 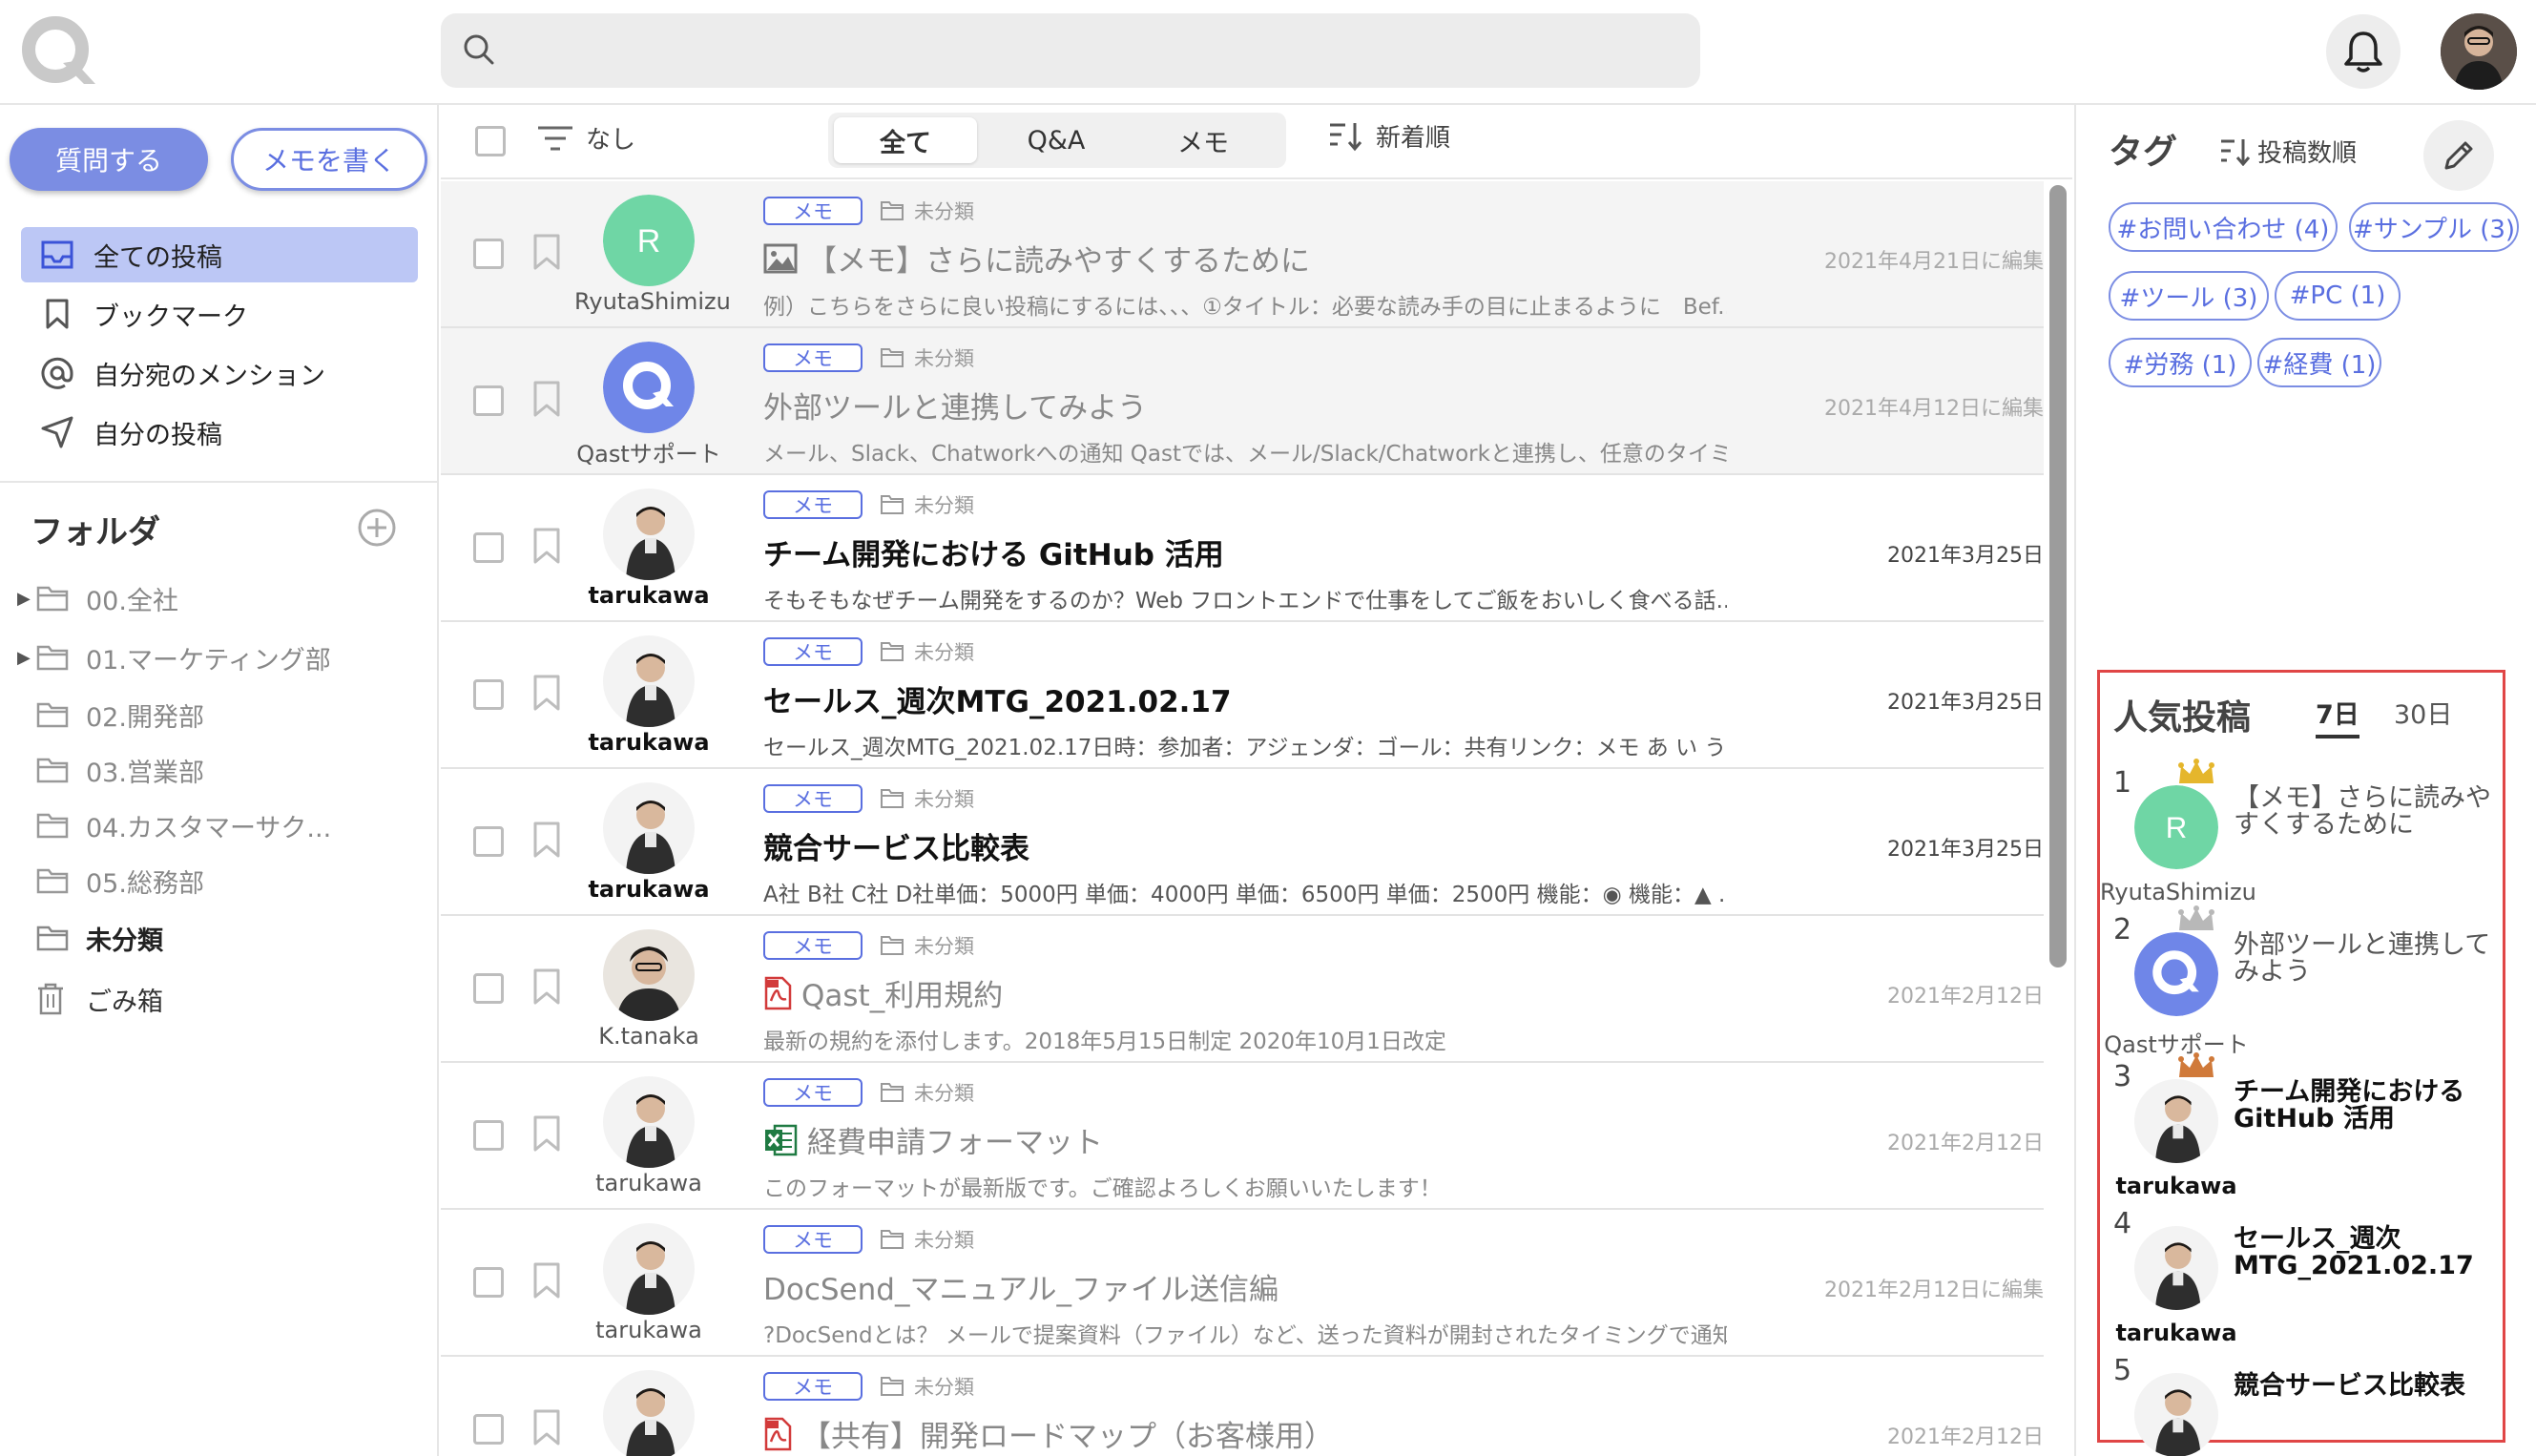 I want to click on post-title: 【メモ】さらに読みやすくするために, so click(x=1036, y=259).